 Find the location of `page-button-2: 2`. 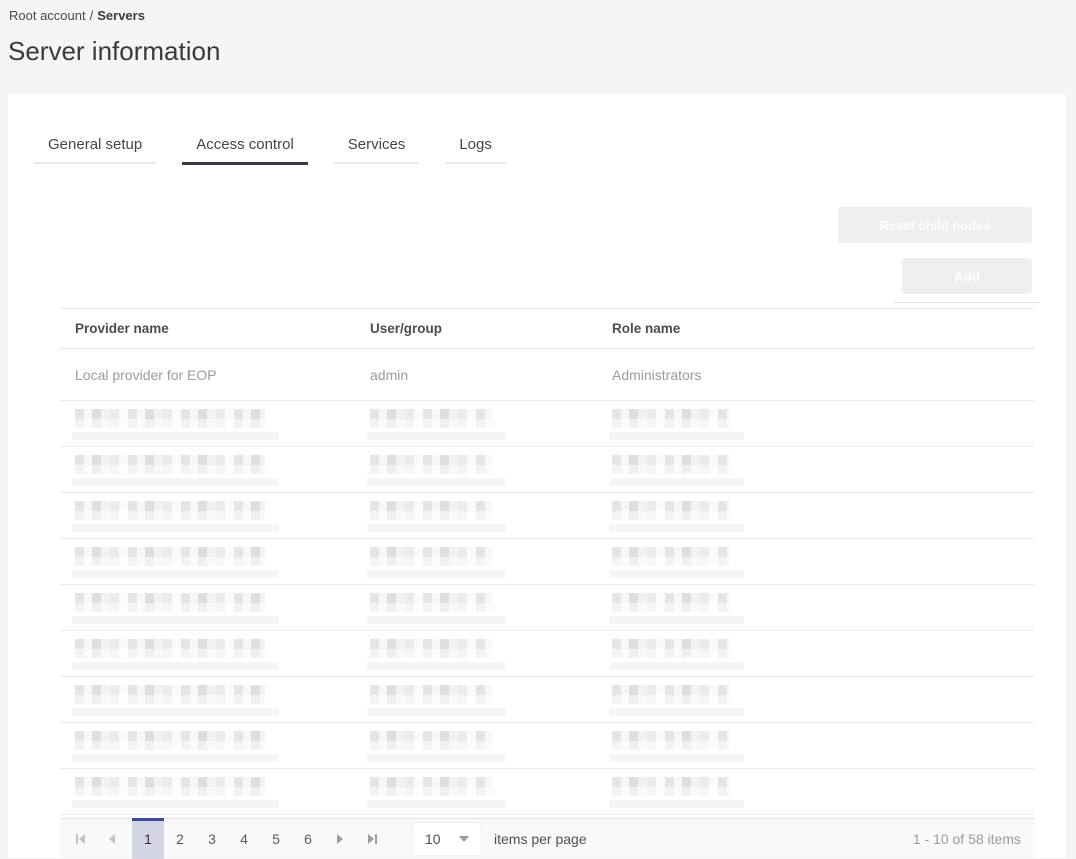

page-button-2: 2 is located at coordinates (180, 839).